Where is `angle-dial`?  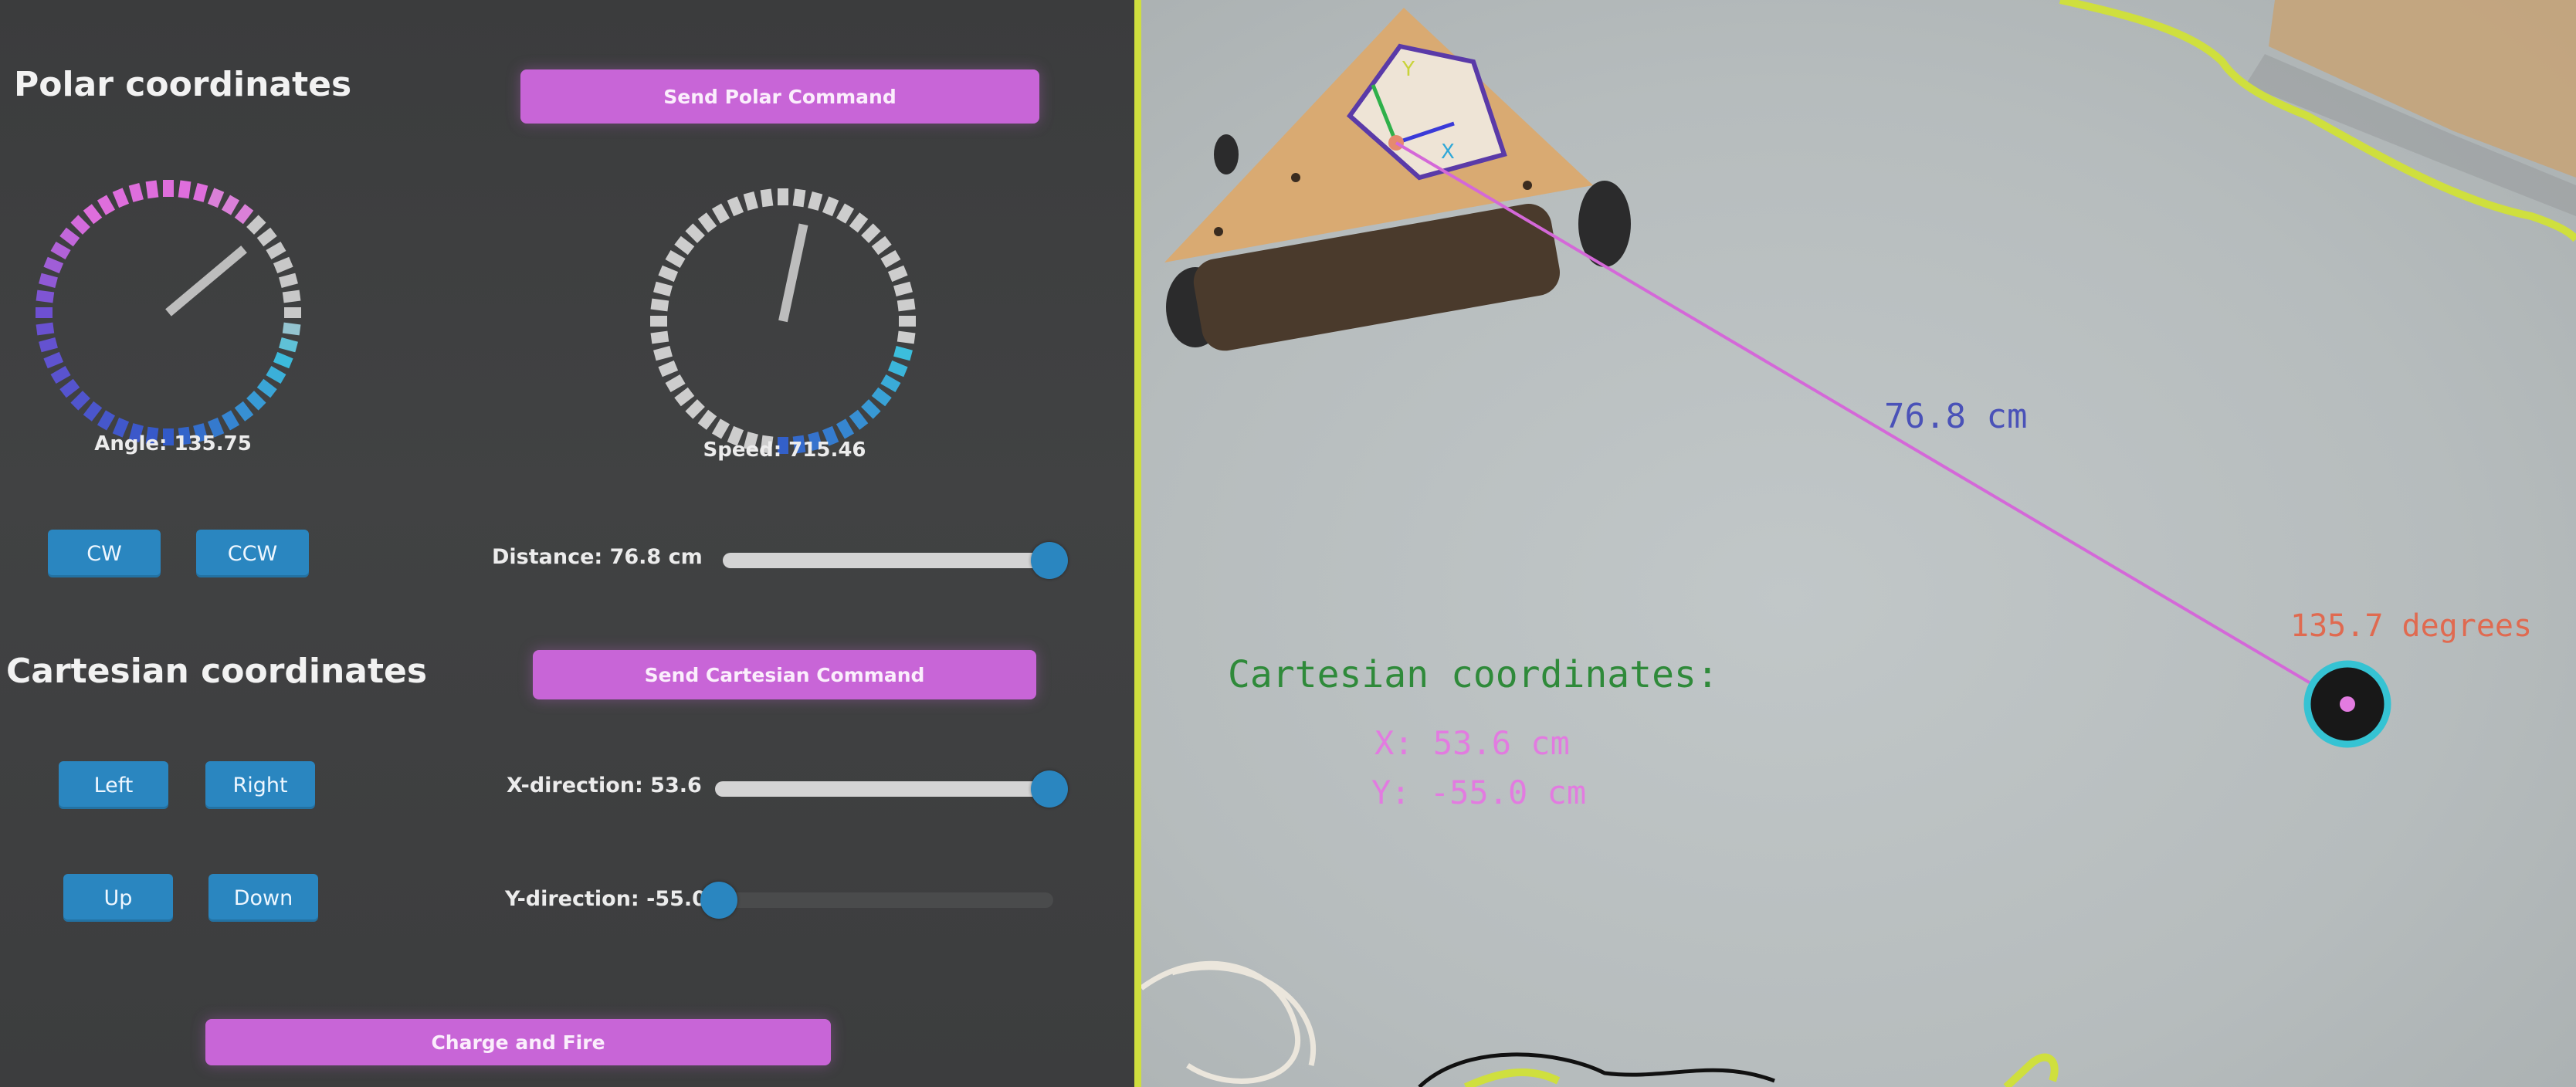
angle-dial is located at coordinates (168, 313).